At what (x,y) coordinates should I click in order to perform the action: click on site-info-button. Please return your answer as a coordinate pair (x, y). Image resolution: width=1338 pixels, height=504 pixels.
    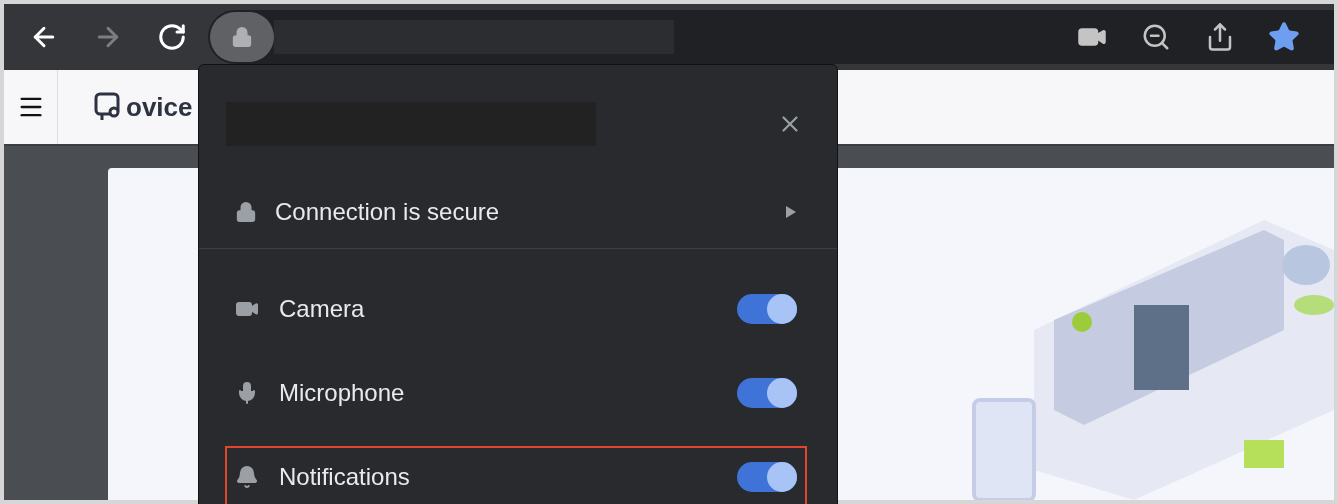
    Looking at the image, I should click on (242, 37).